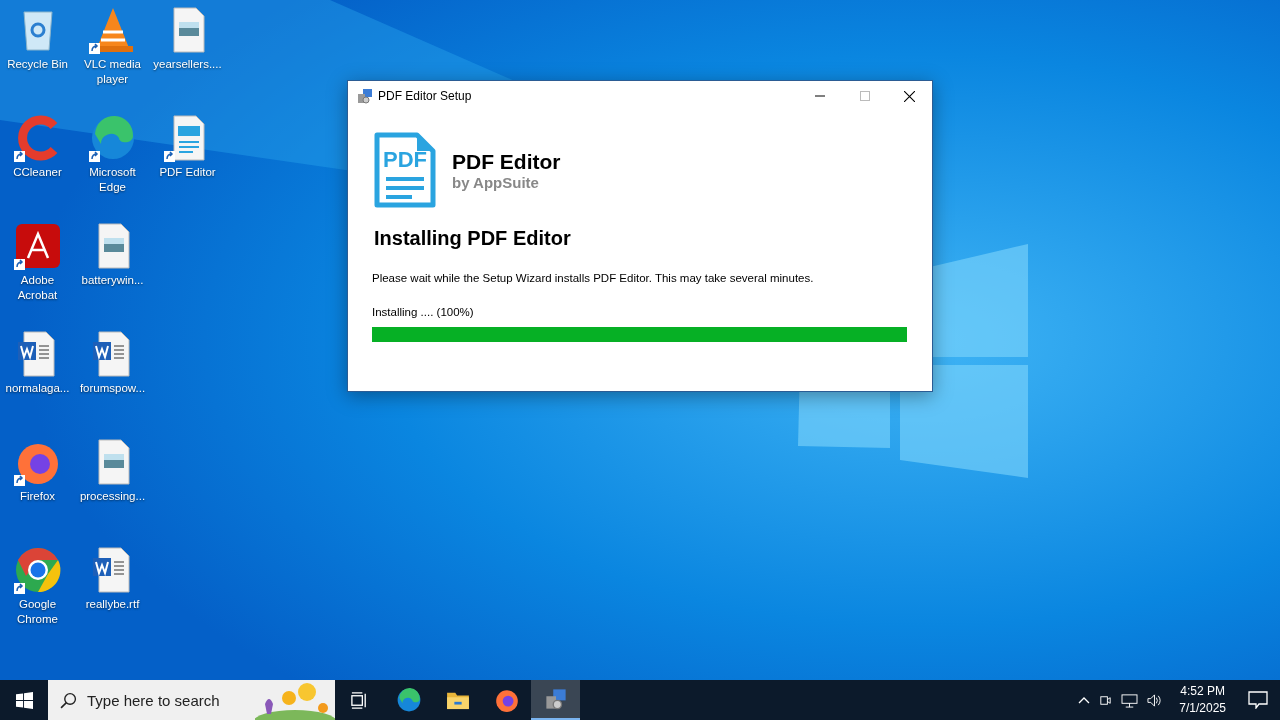 This screenshot has width=1280, height=720. I want to click on pdf-document-logo: PDF, so click(405, 170).